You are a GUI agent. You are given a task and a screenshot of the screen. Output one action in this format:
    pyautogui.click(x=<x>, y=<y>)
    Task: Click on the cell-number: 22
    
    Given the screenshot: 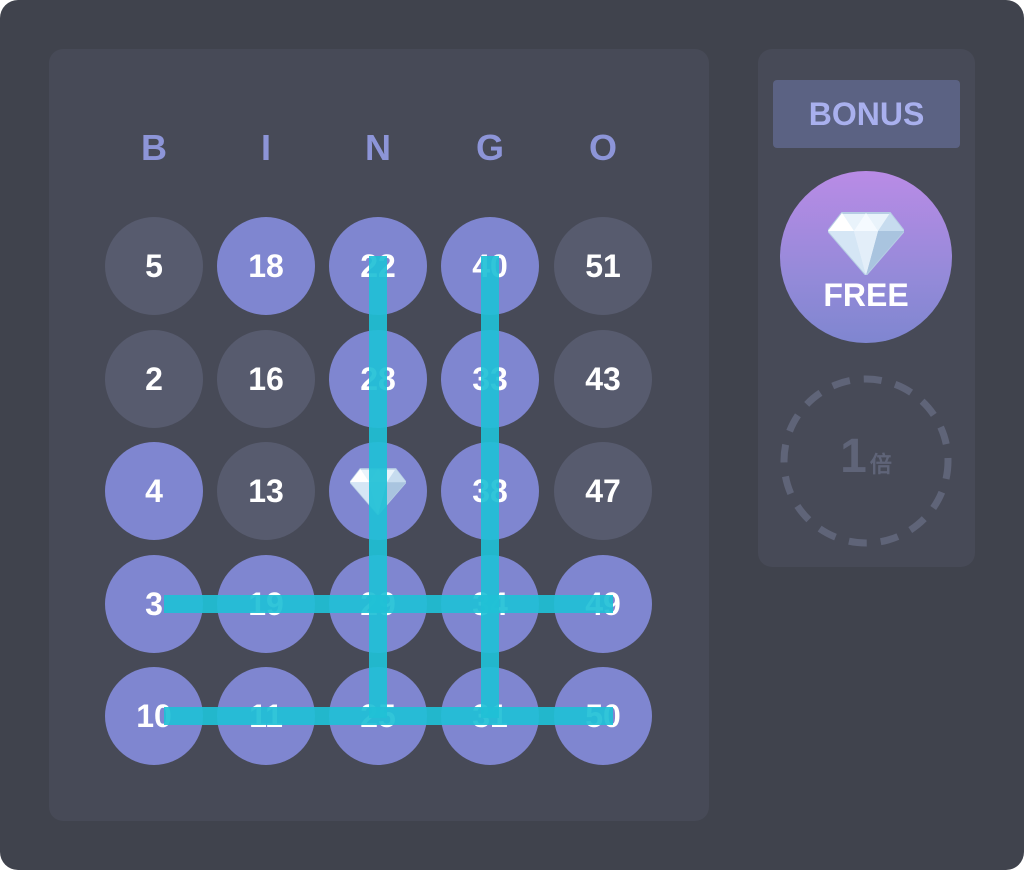 What is the action you would take?
    pyautogui.click(x=378, y=265)
    